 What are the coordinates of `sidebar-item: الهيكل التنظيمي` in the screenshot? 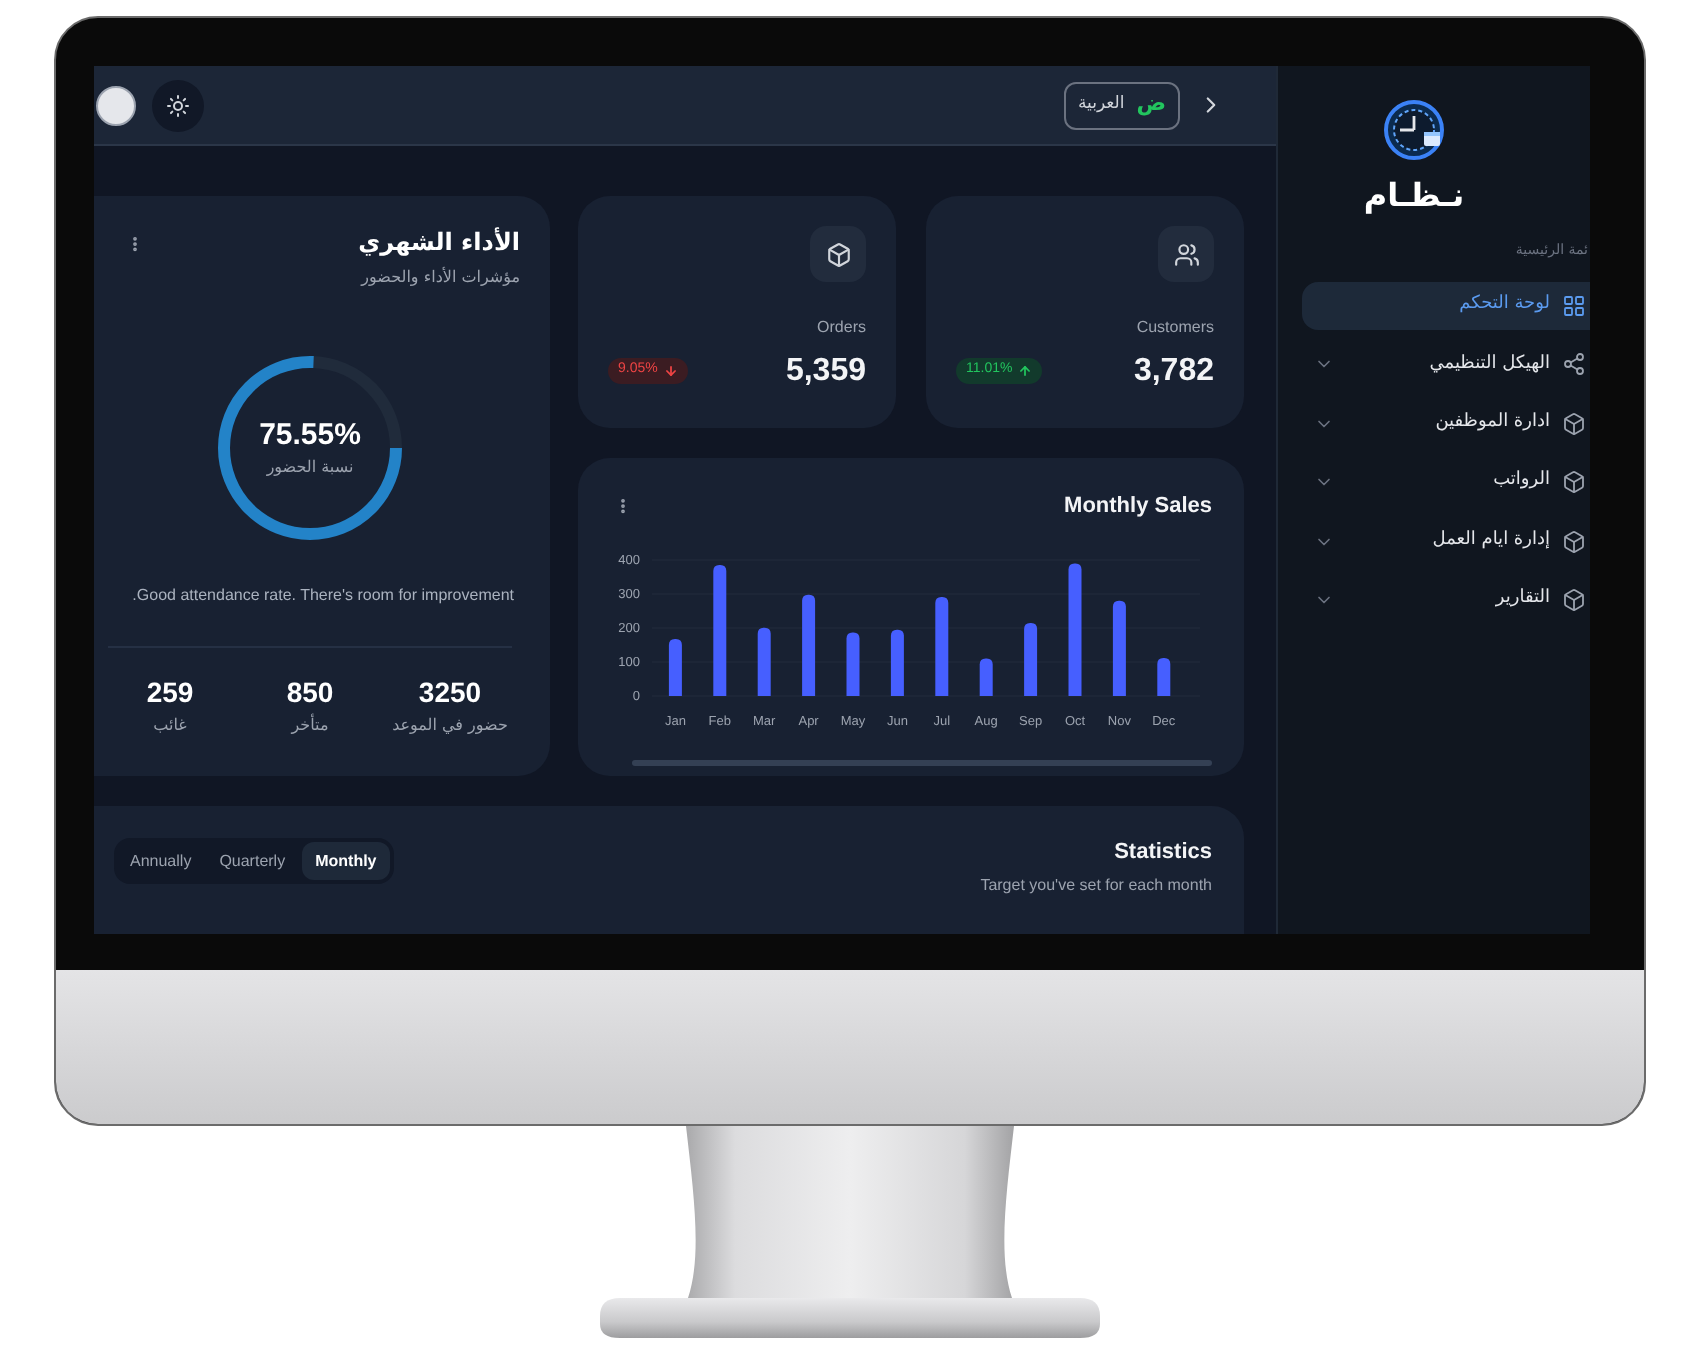 It's located at (1446, 364).